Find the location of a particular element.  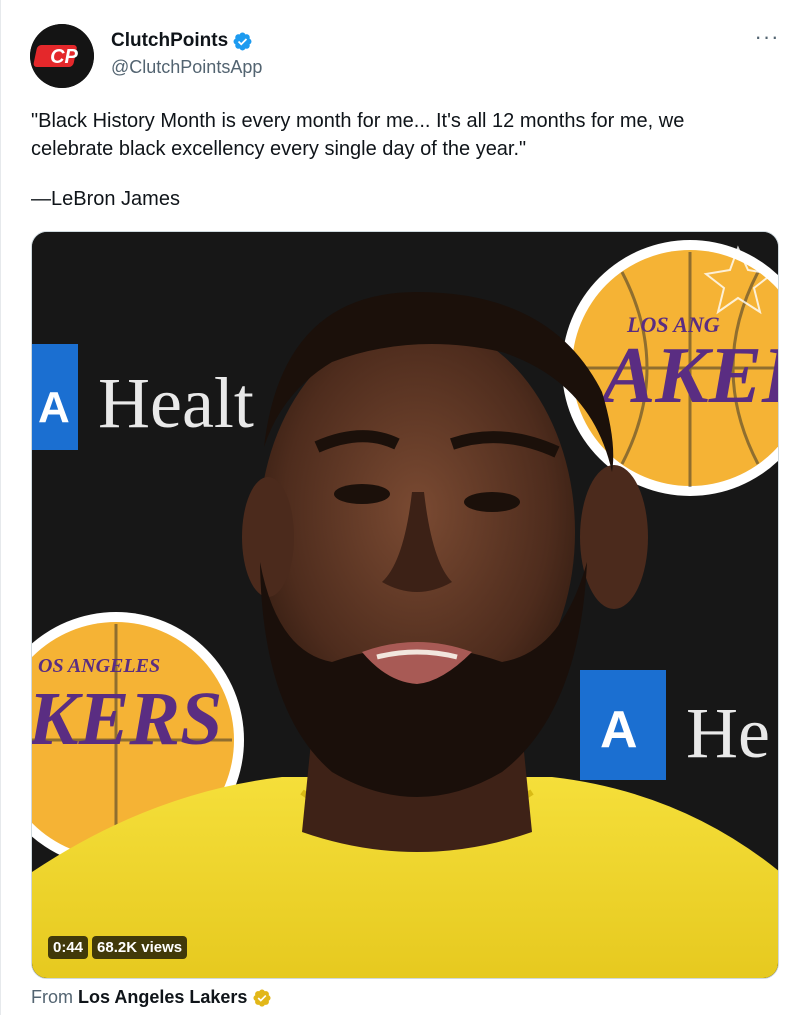

sponsor-letter-bottom: A is located at coordinates (619, 730).